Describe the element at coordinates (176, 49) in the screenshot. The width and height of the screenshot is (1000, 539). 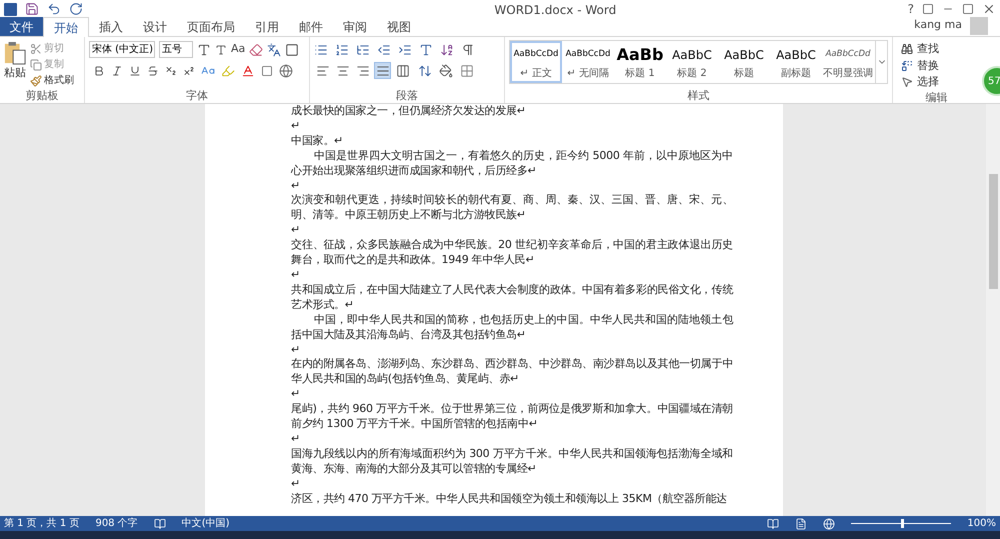
I see `font-size-field: 五号` at that location.